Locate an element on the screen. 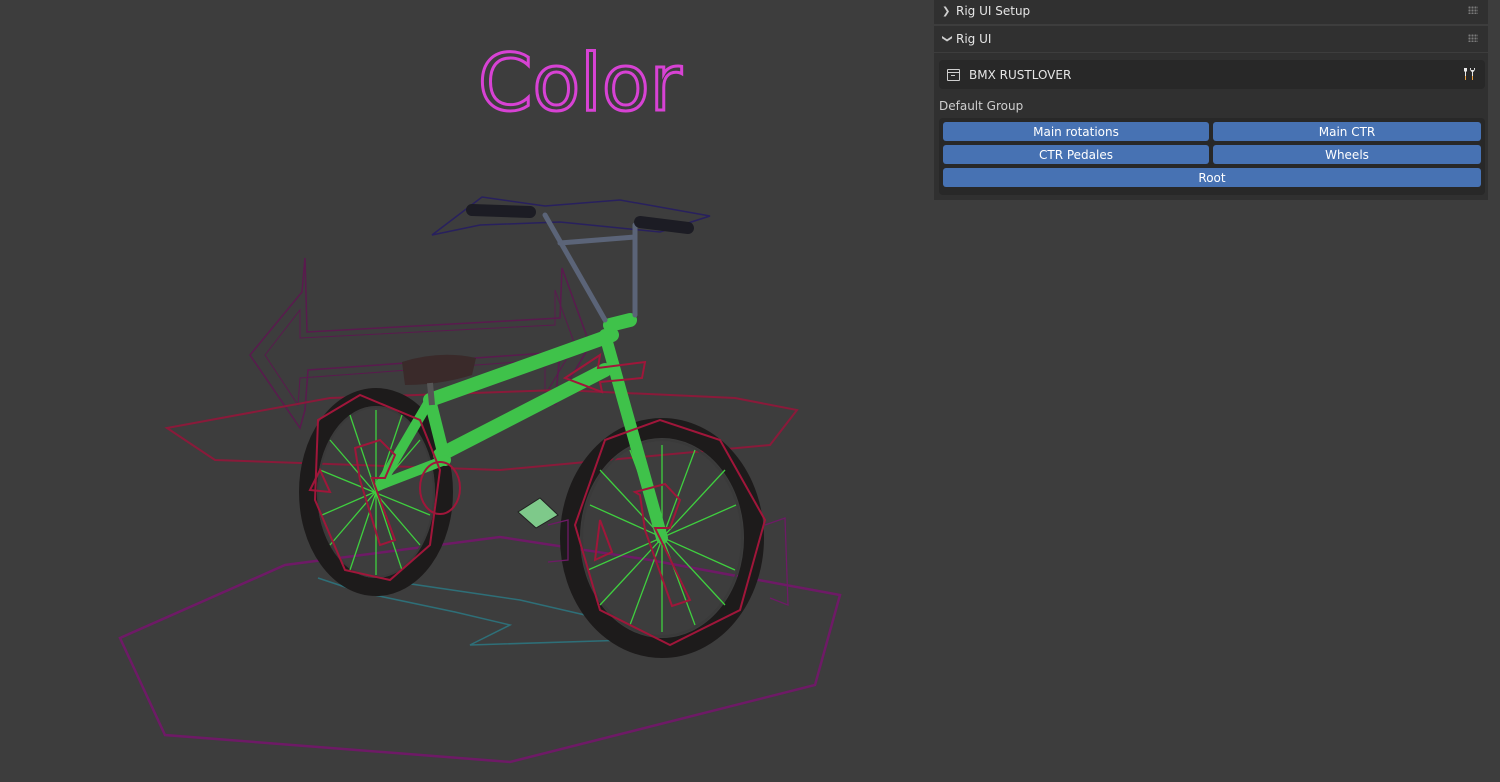 The width and height of the screenshot is (1500, 782). panel-title: Rig UI Setup is located at coordinates (993, 11).